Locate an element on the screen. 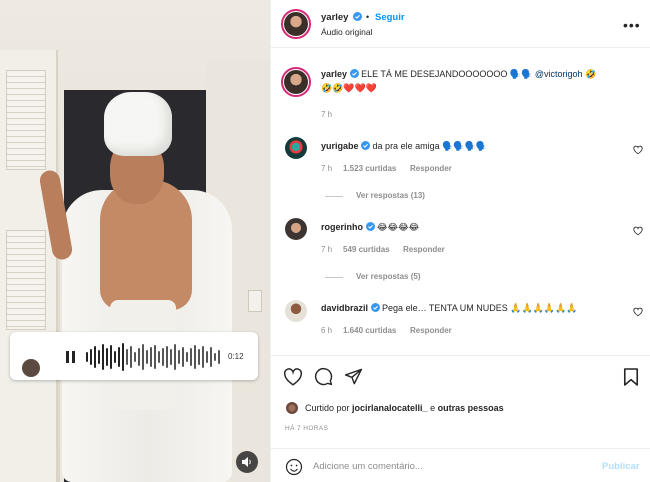  audio-duration: 0:12 is located at coordinates (236, 356).